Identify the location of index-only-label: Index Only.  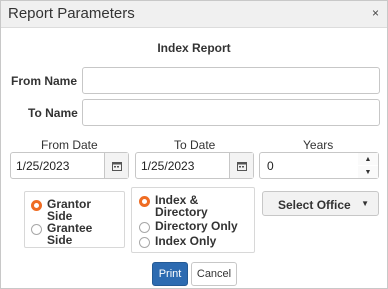
(186, 241).